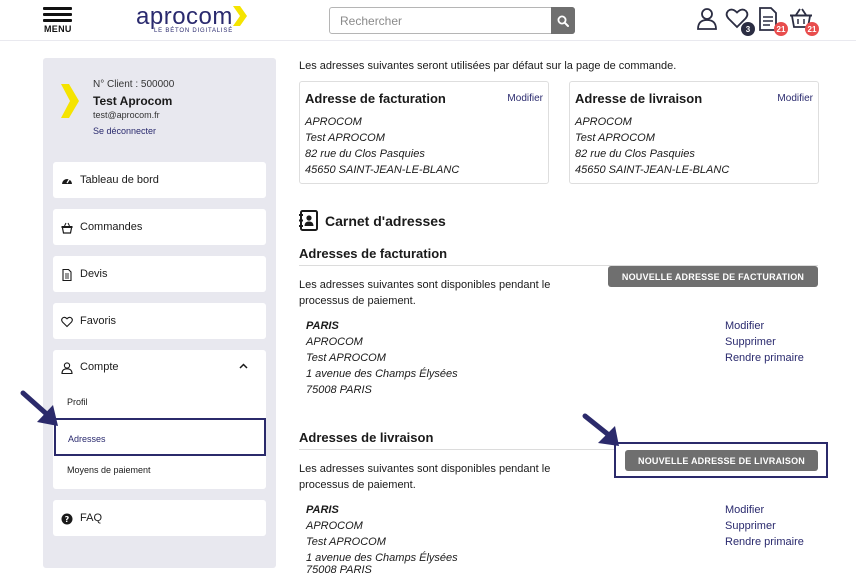 The height and width of the screenshot is (575, 856). I want to click on card-title: Adresse de facturation, so click(375, 98).